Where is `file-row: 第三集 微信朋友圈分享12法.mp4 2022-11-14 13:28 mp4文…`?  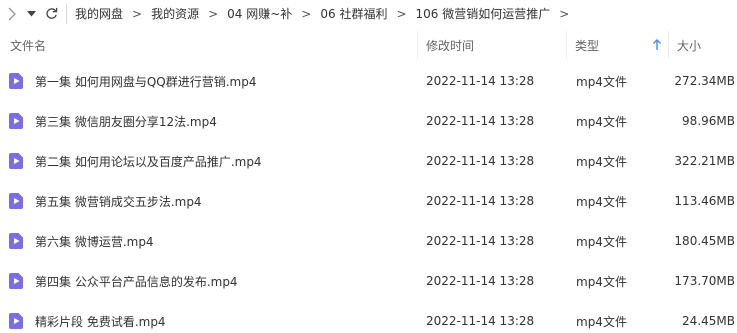
file-row: 第三集 微信朋友圈分享12法.mp4 2022-11-14 13:28 mp4文… is located at coordinates (368, 121).